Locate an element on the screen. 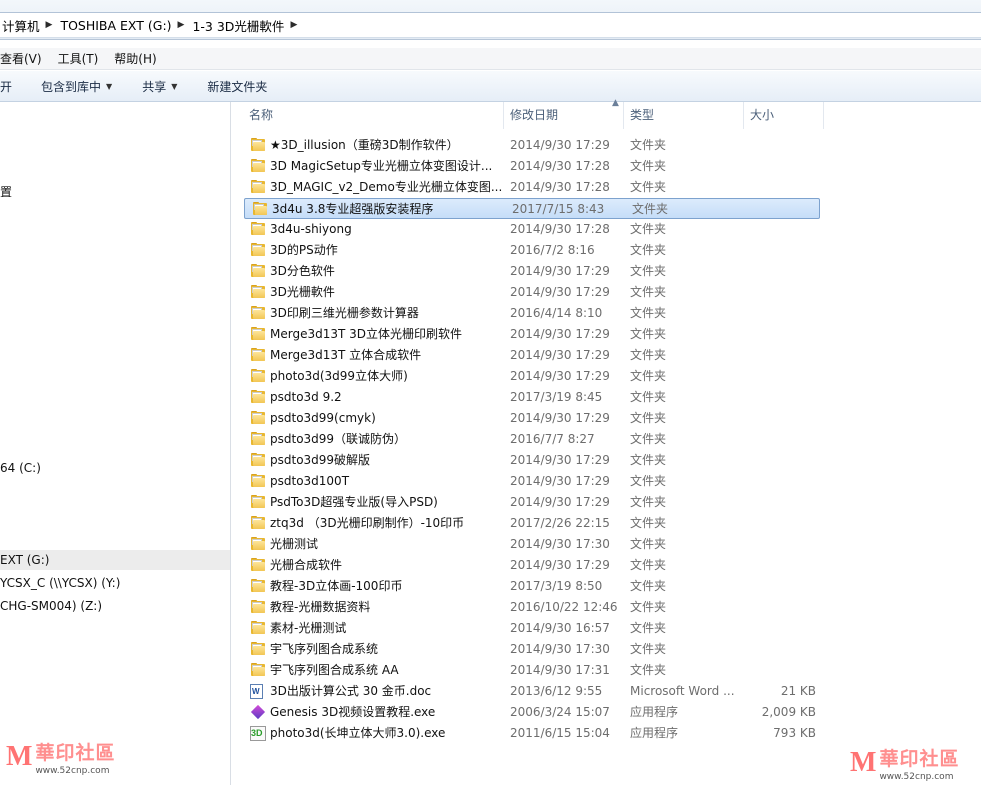 The height and width of the screenshot is (785, 981). nav-item-drive-z: CHG-SM004) (Z:) is located at coordinates (51, 606).